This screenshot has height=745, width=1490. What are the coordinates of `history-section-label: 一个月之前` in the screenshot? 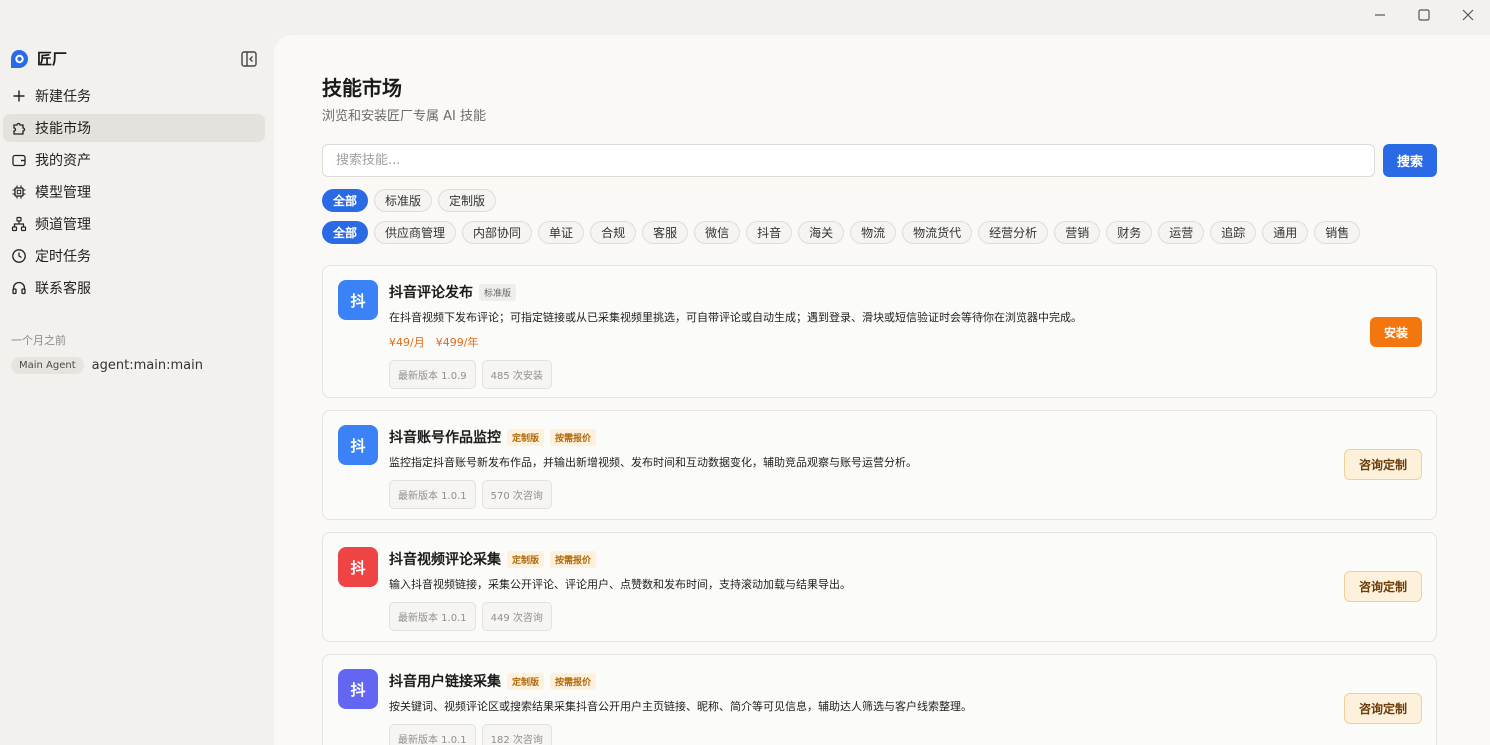 It's located at (38, 340).